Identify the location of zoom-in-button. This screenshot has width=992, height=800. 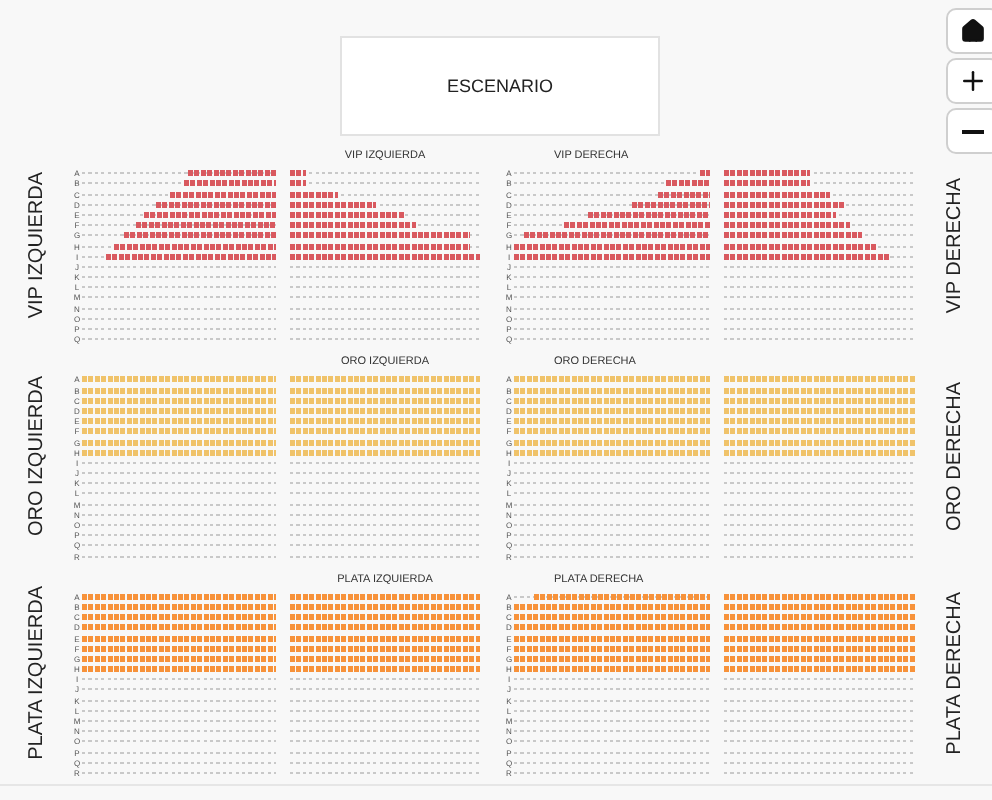
(969, 81).